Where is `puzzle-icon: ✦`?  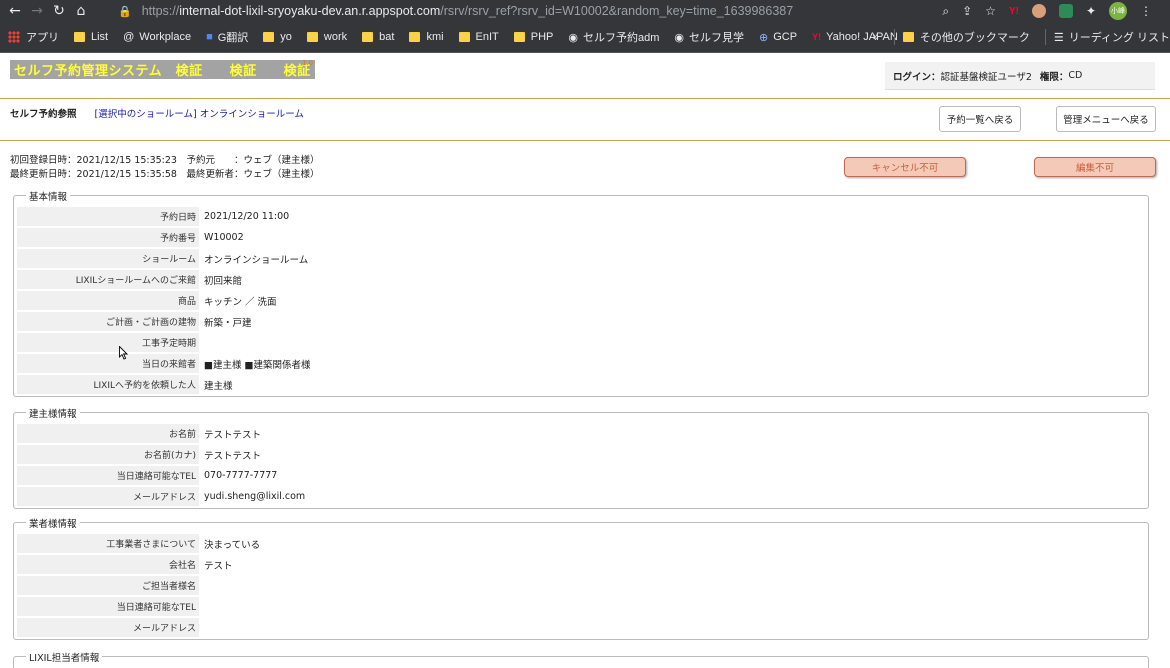 puzzle-icon: ✦ is located at coordinates (1091, 11).